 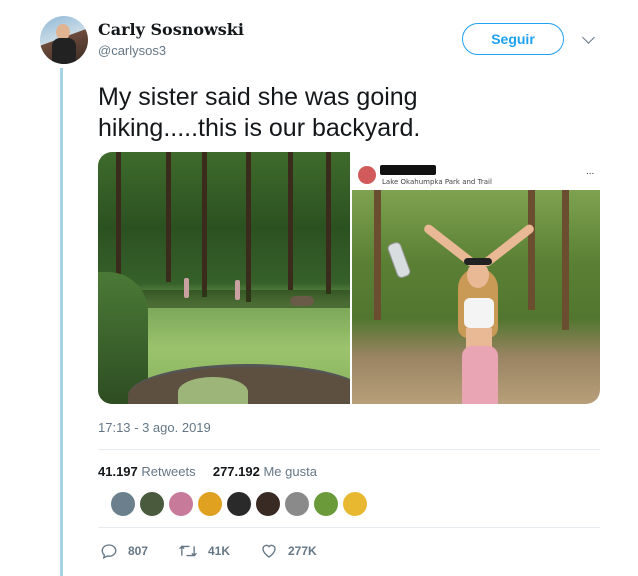 I want to click on ornamental-grass, so click(x=213, y=390).